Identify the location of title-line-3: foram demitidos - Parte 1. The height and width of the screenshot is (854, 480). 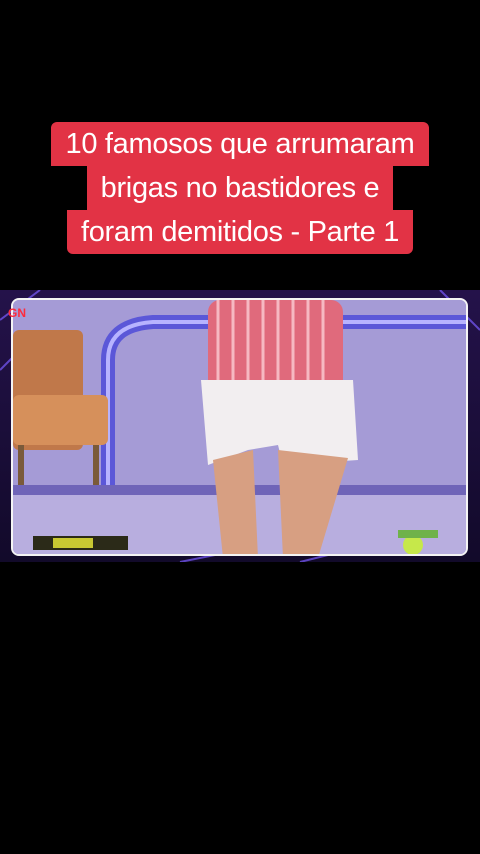
(240, 232).